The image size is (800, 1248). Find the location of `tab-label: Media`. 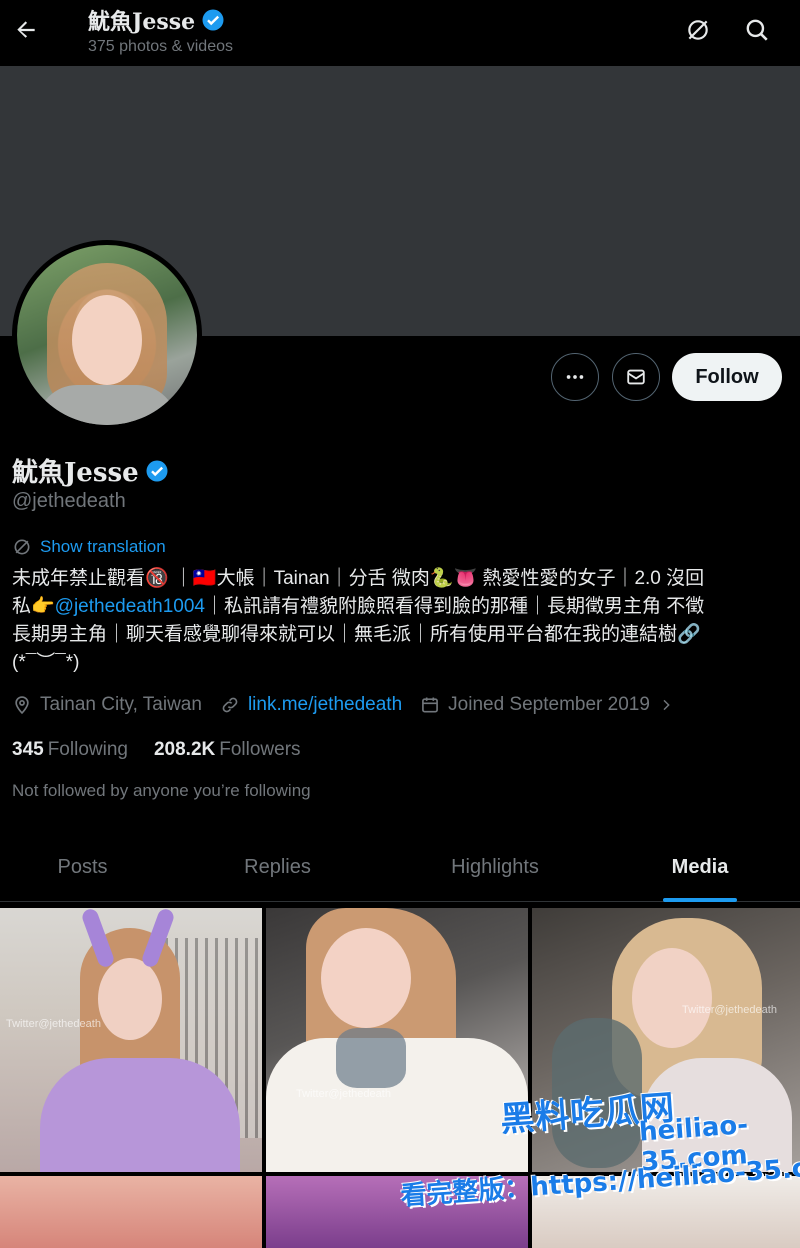

tab-label: Media is located at coordinates (700, 866).